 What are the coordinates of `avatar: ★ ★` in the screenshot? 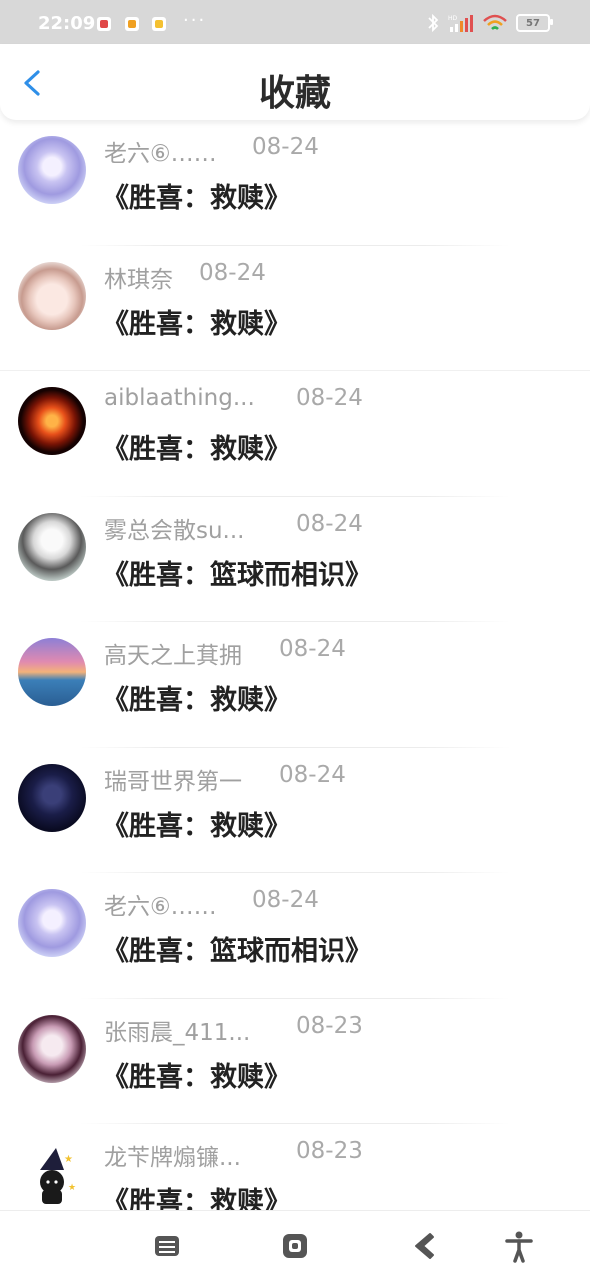 It's located at (52, 1174).